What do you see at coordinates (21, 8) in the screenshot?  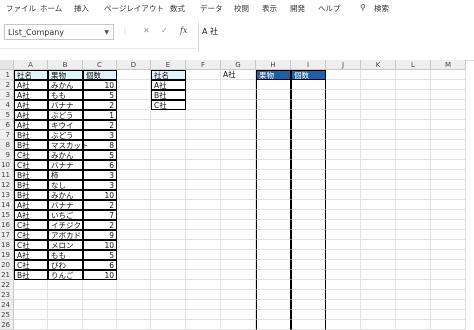 I see `tab-file: ファイル` at bounding box center [21, 8].